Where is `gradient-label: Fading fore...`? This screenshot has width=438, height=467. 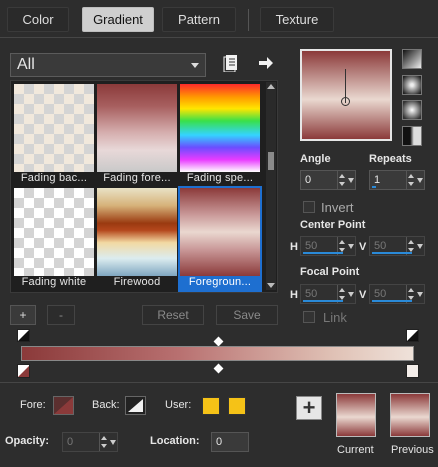 gradient-label: Fading fore... is located at coordinates (137, 178).